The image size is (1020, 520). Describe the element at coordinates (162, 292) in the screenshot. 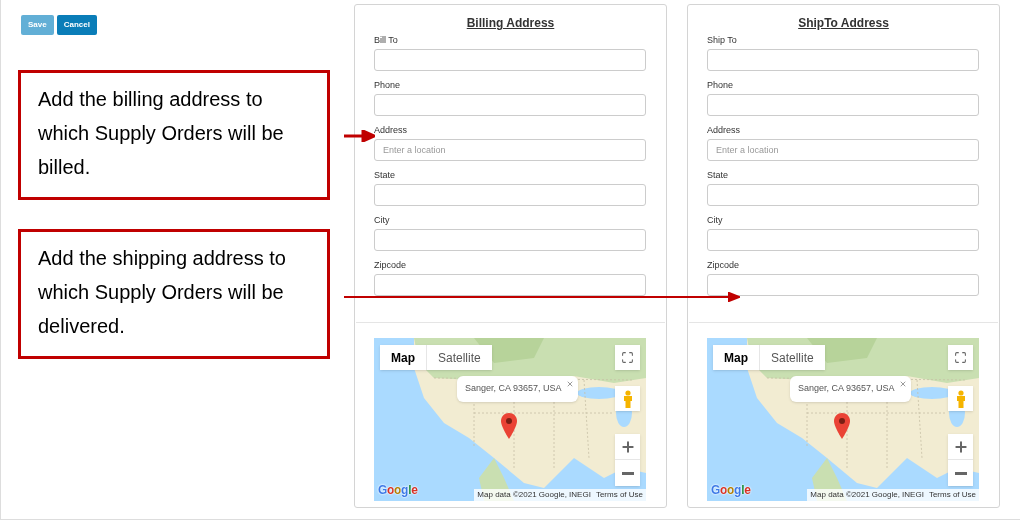

I see `callout-text: Add the shipping address to which Supply Orders will be delivered.` at that location.